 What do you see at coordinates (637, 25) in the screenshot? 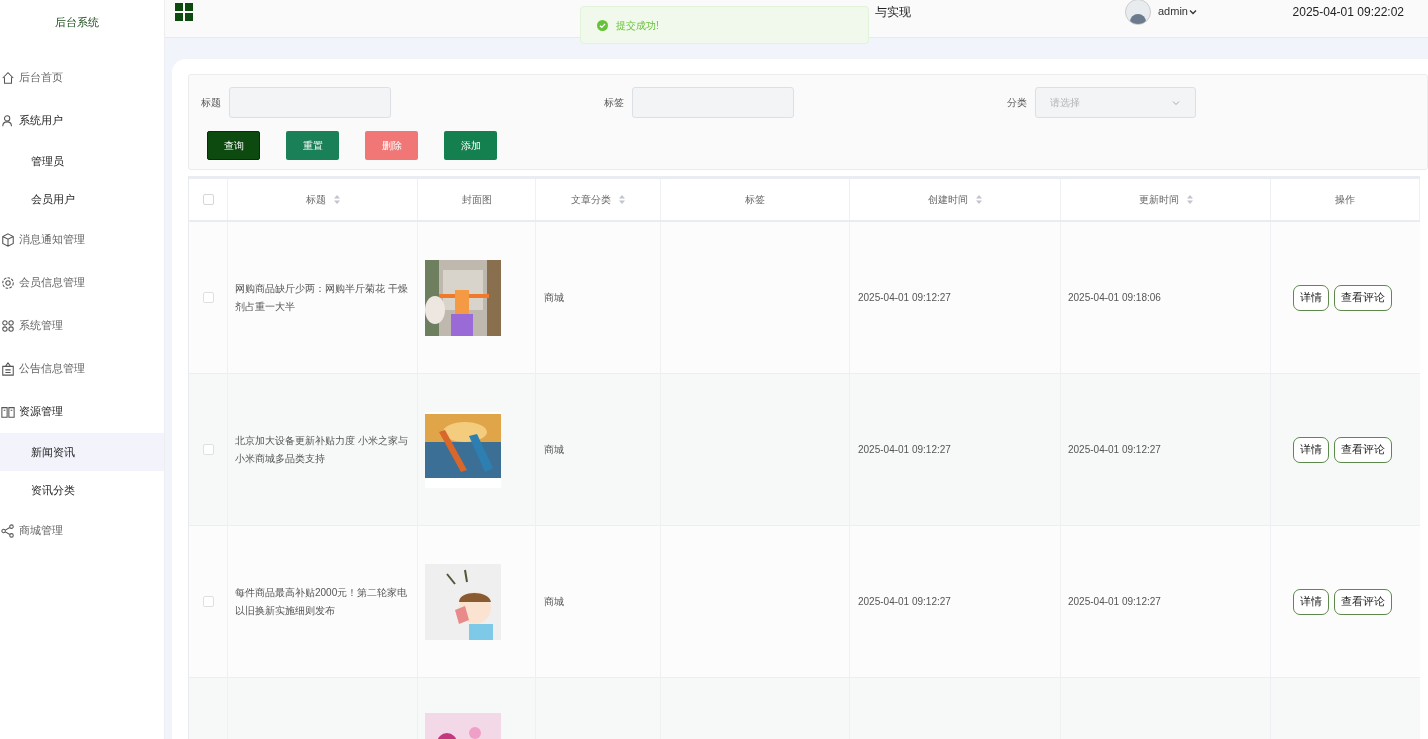
I see `toast-message: 提交成功!` at bounding box center [637, 25].